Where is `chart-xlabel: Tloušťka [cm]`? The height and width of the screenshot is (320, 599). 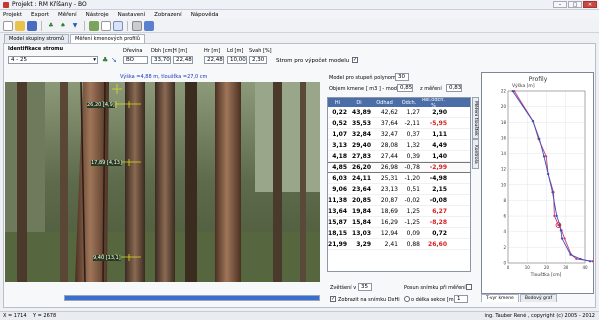 chart-xlabel: Tloušťka [cm] is located at coordinates (546, 274).